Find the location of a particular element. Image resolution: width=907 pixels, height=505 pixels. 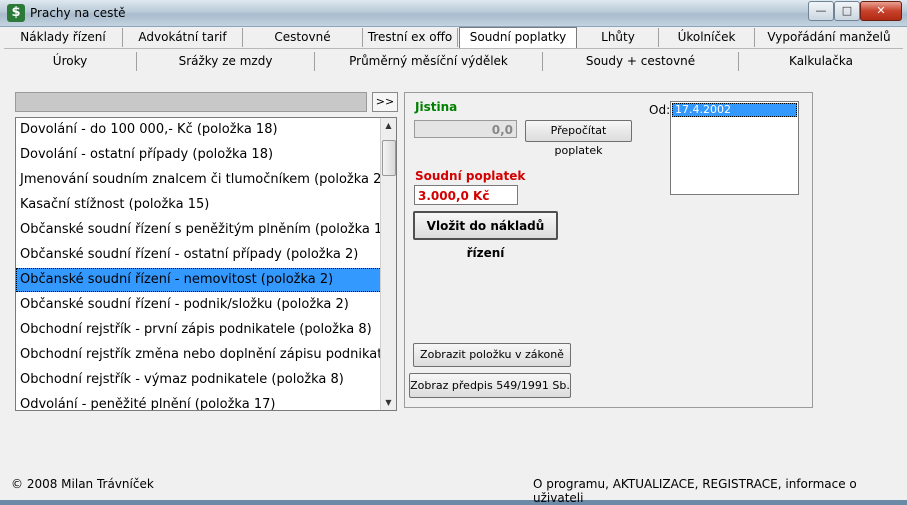

tab-divider is located at coordinates (453, 48).